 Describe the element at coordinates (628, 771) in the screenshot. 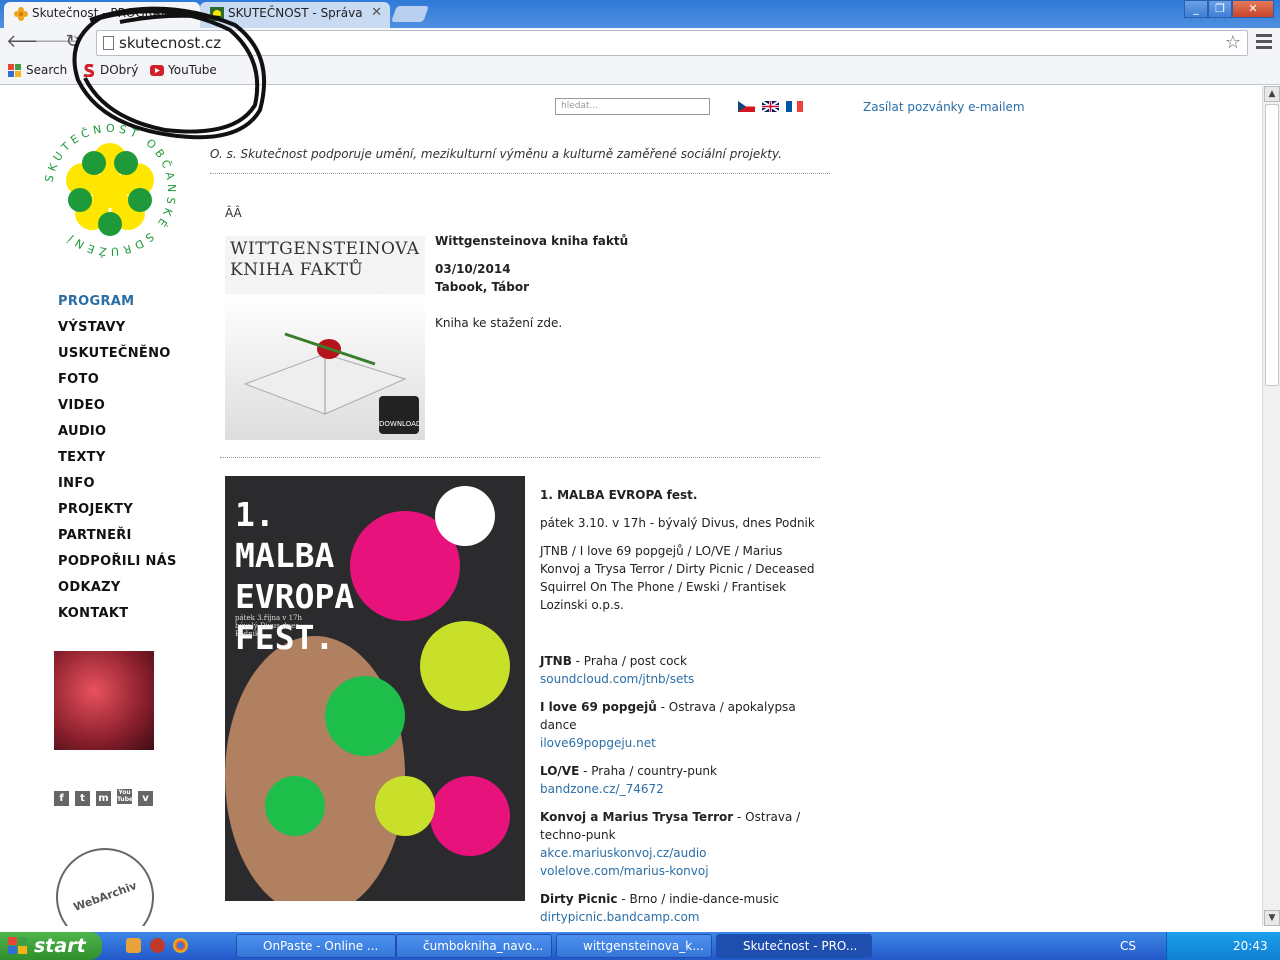

I see `act-item: LO/VE - Praha / country-punk` at that location.